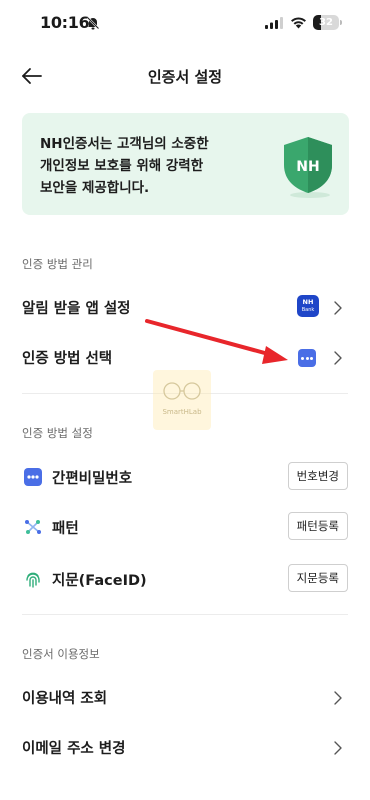  Describe the element at coordinates (185, 579) in the screenshot. I see `method-row-fingerprint: 지문(FaceID) 지문등록` at that location.